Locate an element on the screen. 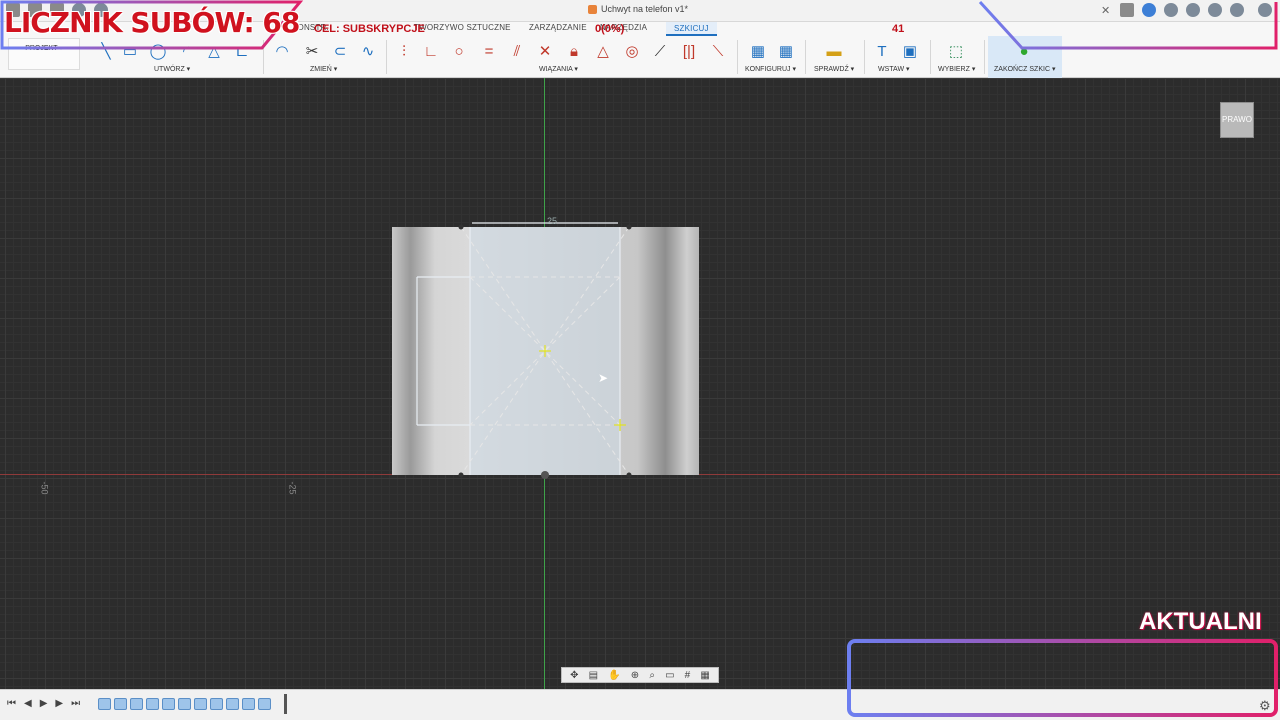 The width and height of the screenshot is (1280, 720). user-avatar is located at coordinates (1265, 10).